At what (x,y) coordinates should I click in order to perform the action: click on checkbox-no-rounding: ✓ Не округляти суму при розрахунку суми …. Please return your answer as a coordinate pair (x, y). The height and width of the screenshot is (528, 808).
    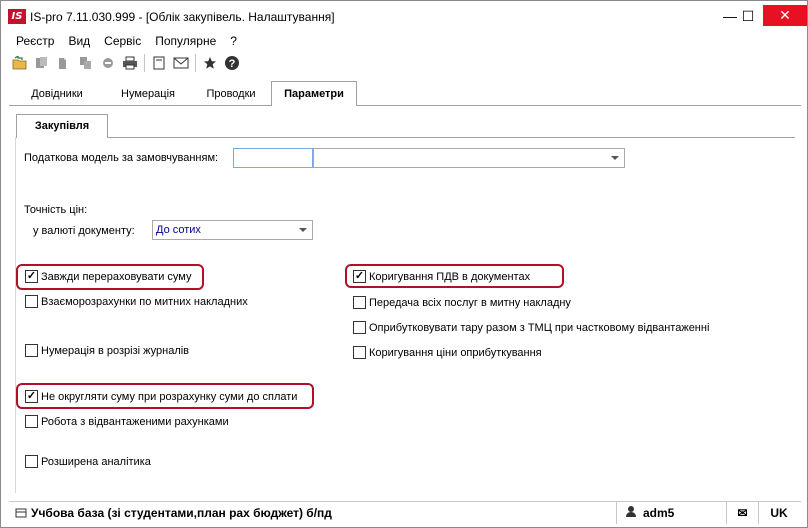
    Looking at the image, I should click on (161, 396).